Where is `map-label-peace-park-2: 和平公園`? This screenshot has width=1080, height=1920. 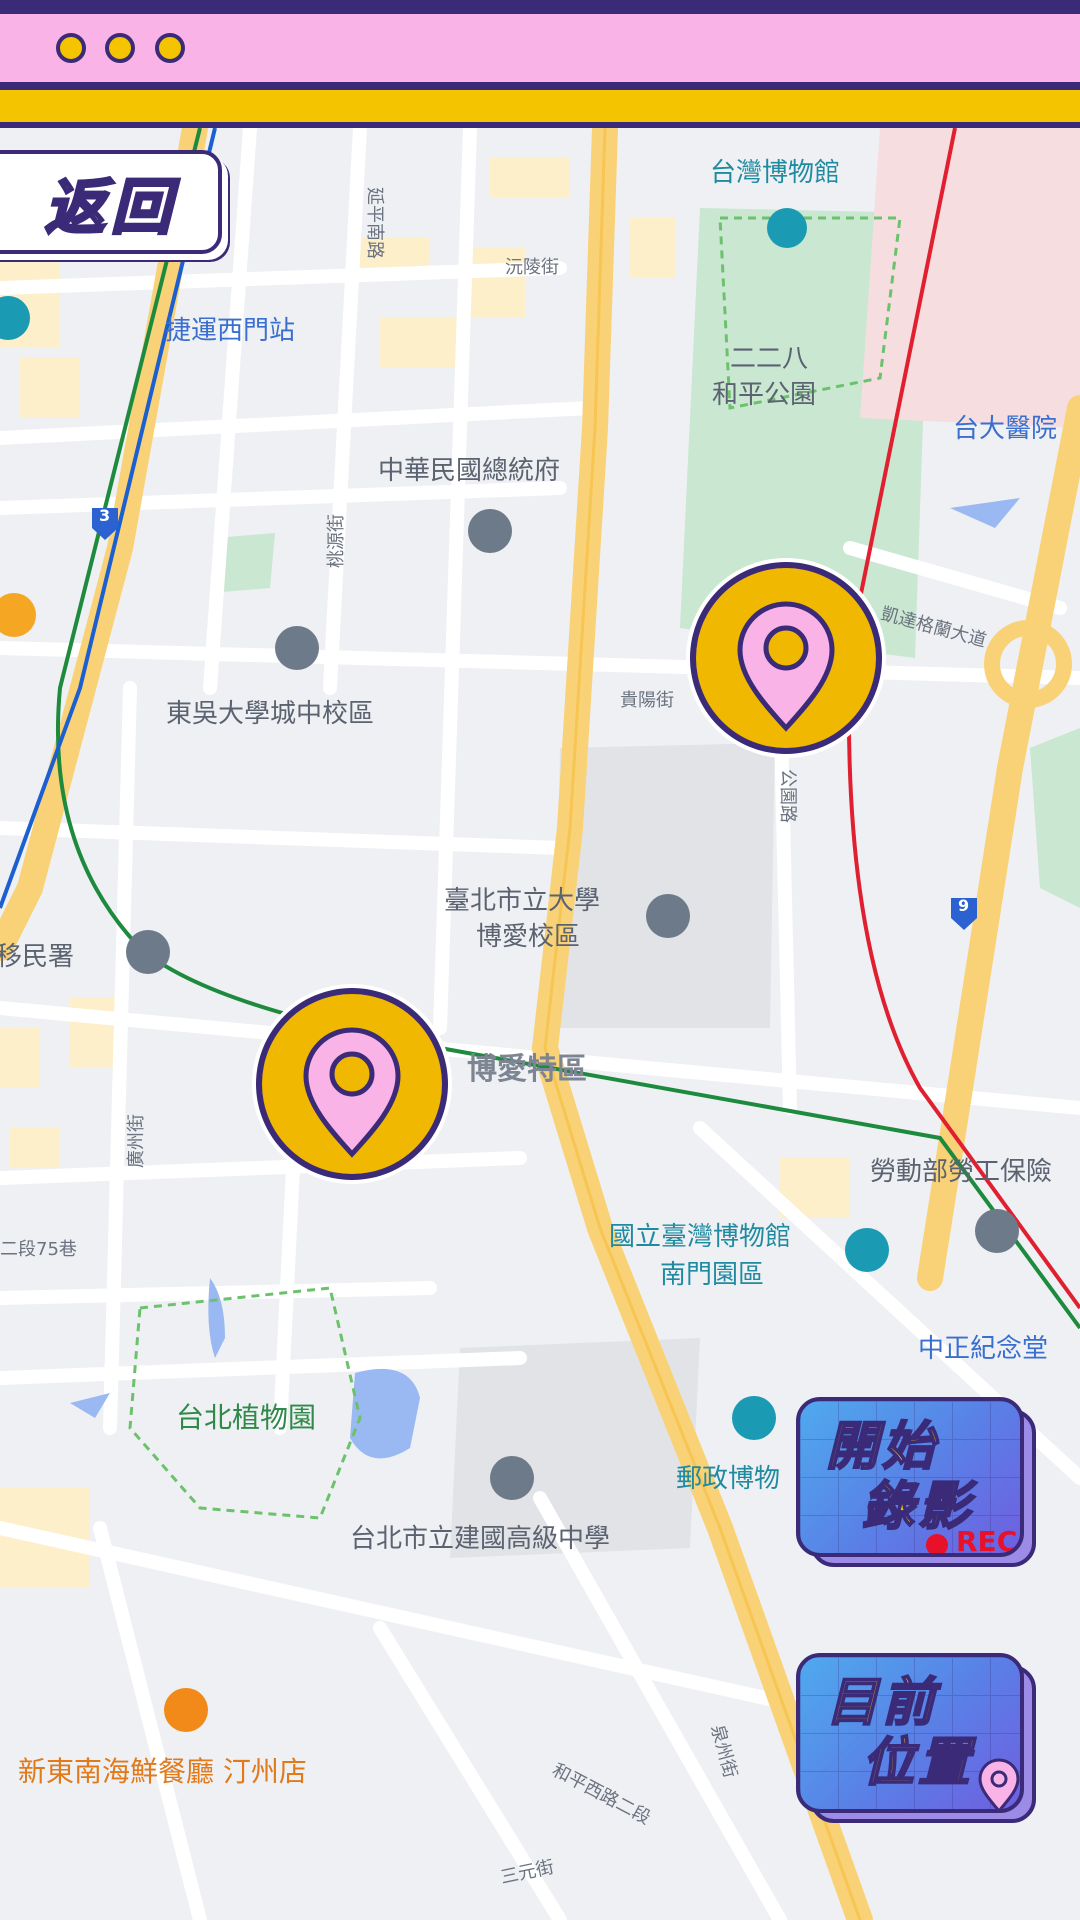
map-label-peace-park-2: 和平公園 is located at coordinates (764, 395).